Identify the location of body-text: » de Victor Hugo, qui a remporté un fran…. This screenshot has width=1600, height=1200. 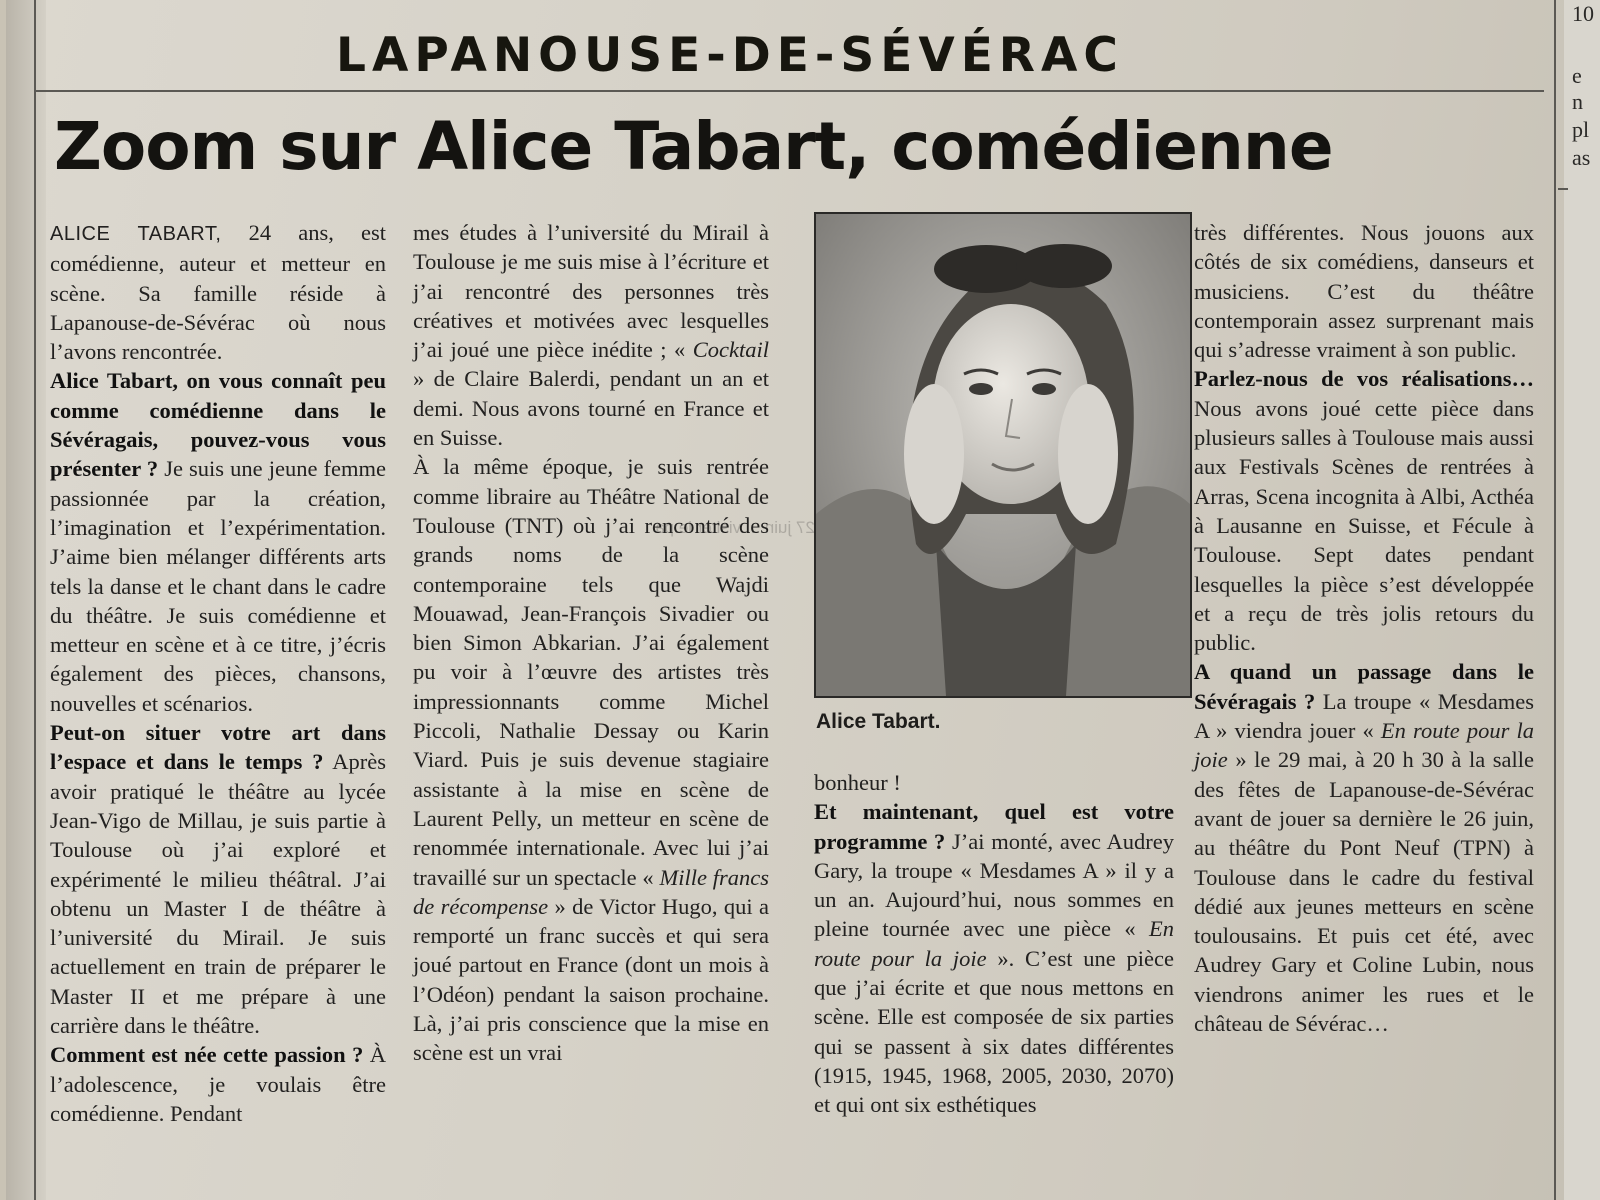
(591, 979).